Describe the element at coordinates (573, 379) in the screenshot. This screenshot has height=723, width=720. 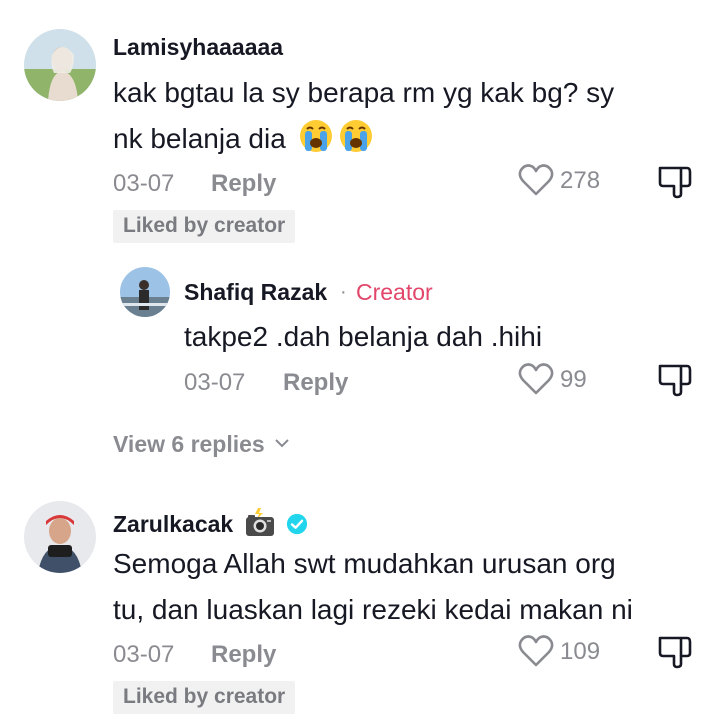
I see `like-count: 99` at that location.